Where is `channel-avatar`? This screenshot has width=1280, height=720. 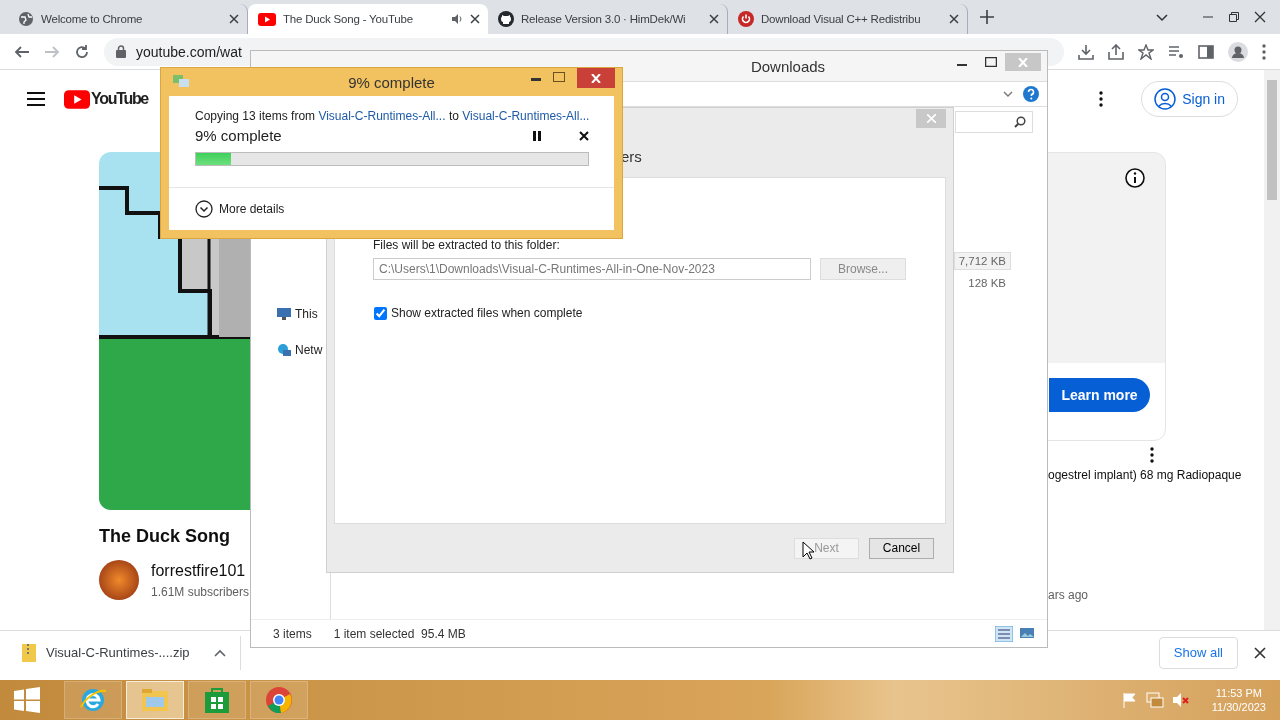 channel-avatar is located at coordinates (119, 580).